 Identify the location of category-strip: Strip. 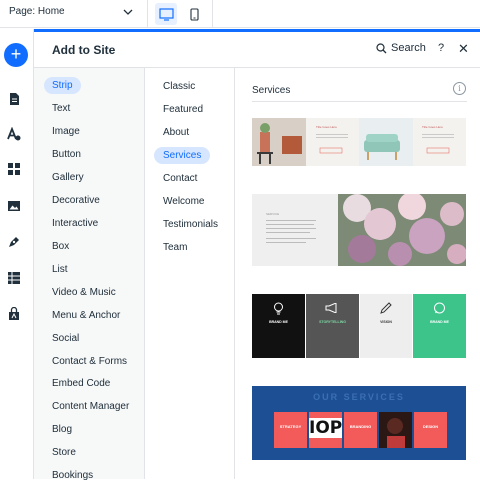
(62, 85).